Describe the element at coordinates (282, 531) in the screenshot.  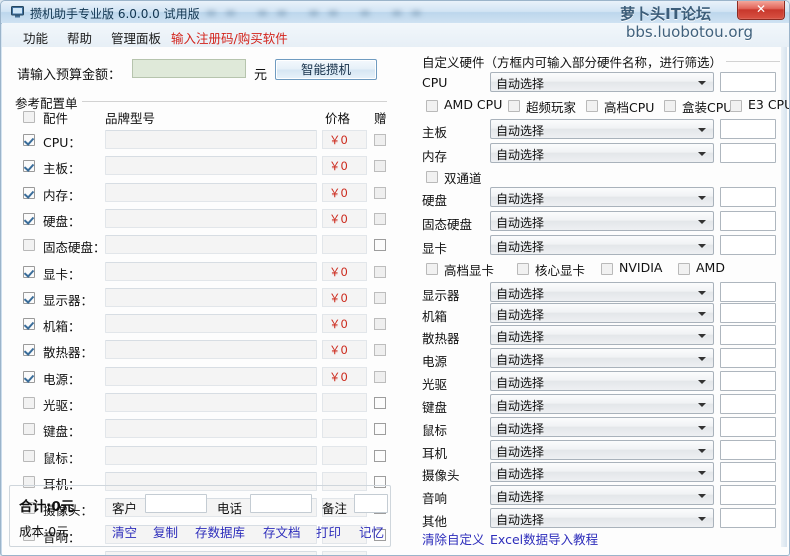
I see `save-doc-button: 存文档` at that location.